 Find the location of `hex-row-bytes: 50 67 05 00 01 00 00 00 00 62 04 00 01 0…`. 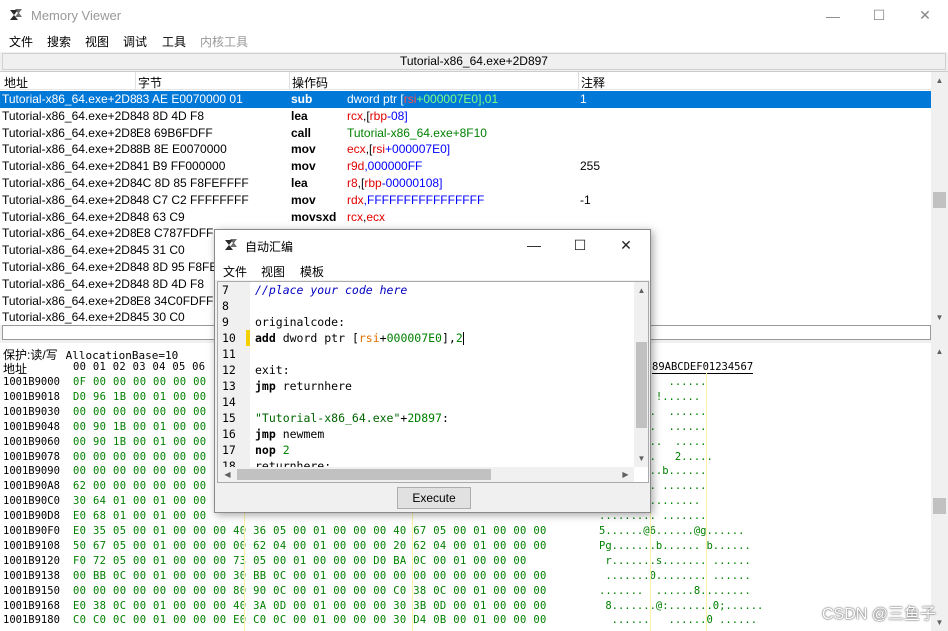

hex-row-bytes: 50 67 05 00 01 00 00 00 00 62 04 00 01 0… is located at coordinates (310, 546).